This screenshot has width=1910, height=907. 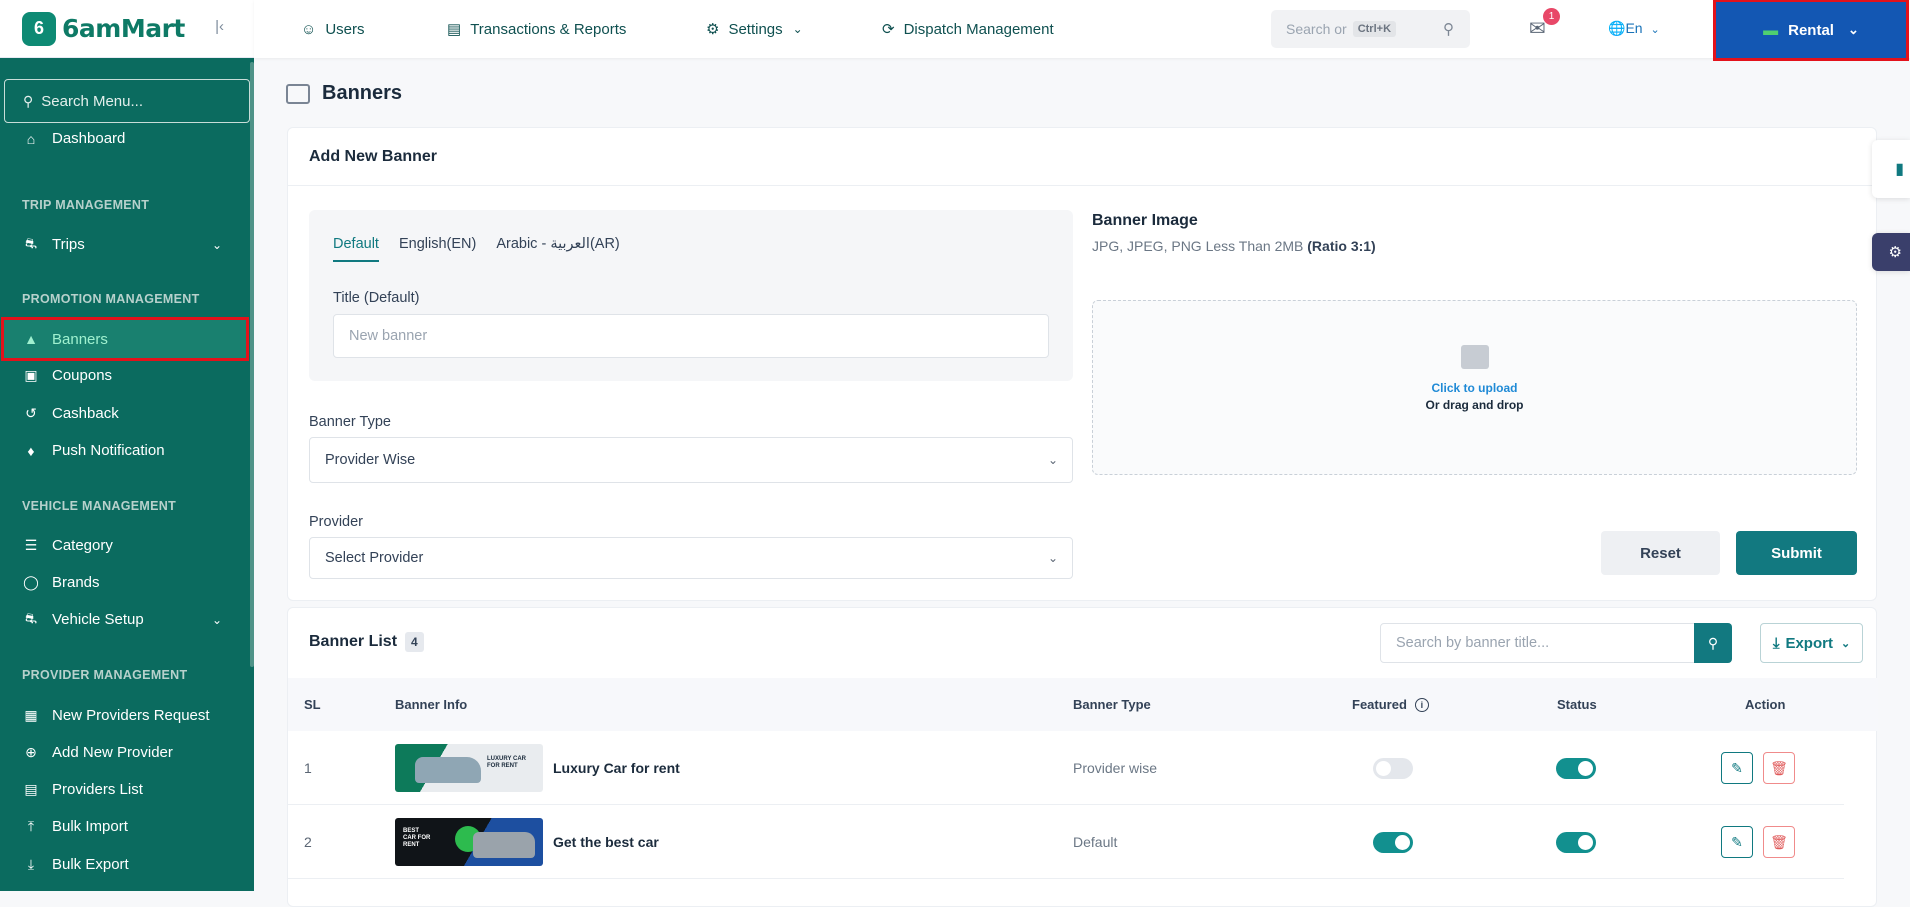 I want to click on banner-info-cell: LUXURY CAR FOR RENT Luxury Car for rent, so click(x=537, y=768).